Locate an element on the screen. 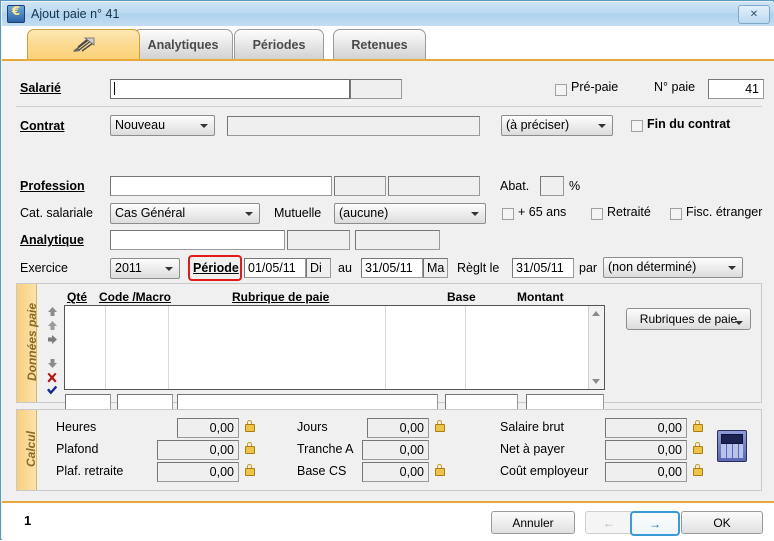 The width and height of the screenshot is (774, 541). analytique-label: Analytique is located at coordinates (52, 240).